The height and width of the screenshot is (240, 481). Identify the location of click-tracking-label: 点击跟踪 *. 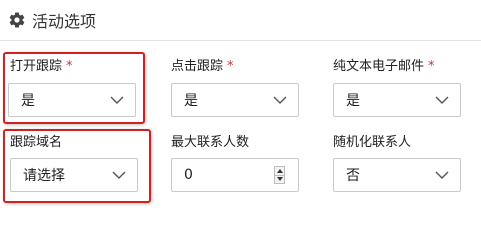
(202, 66).